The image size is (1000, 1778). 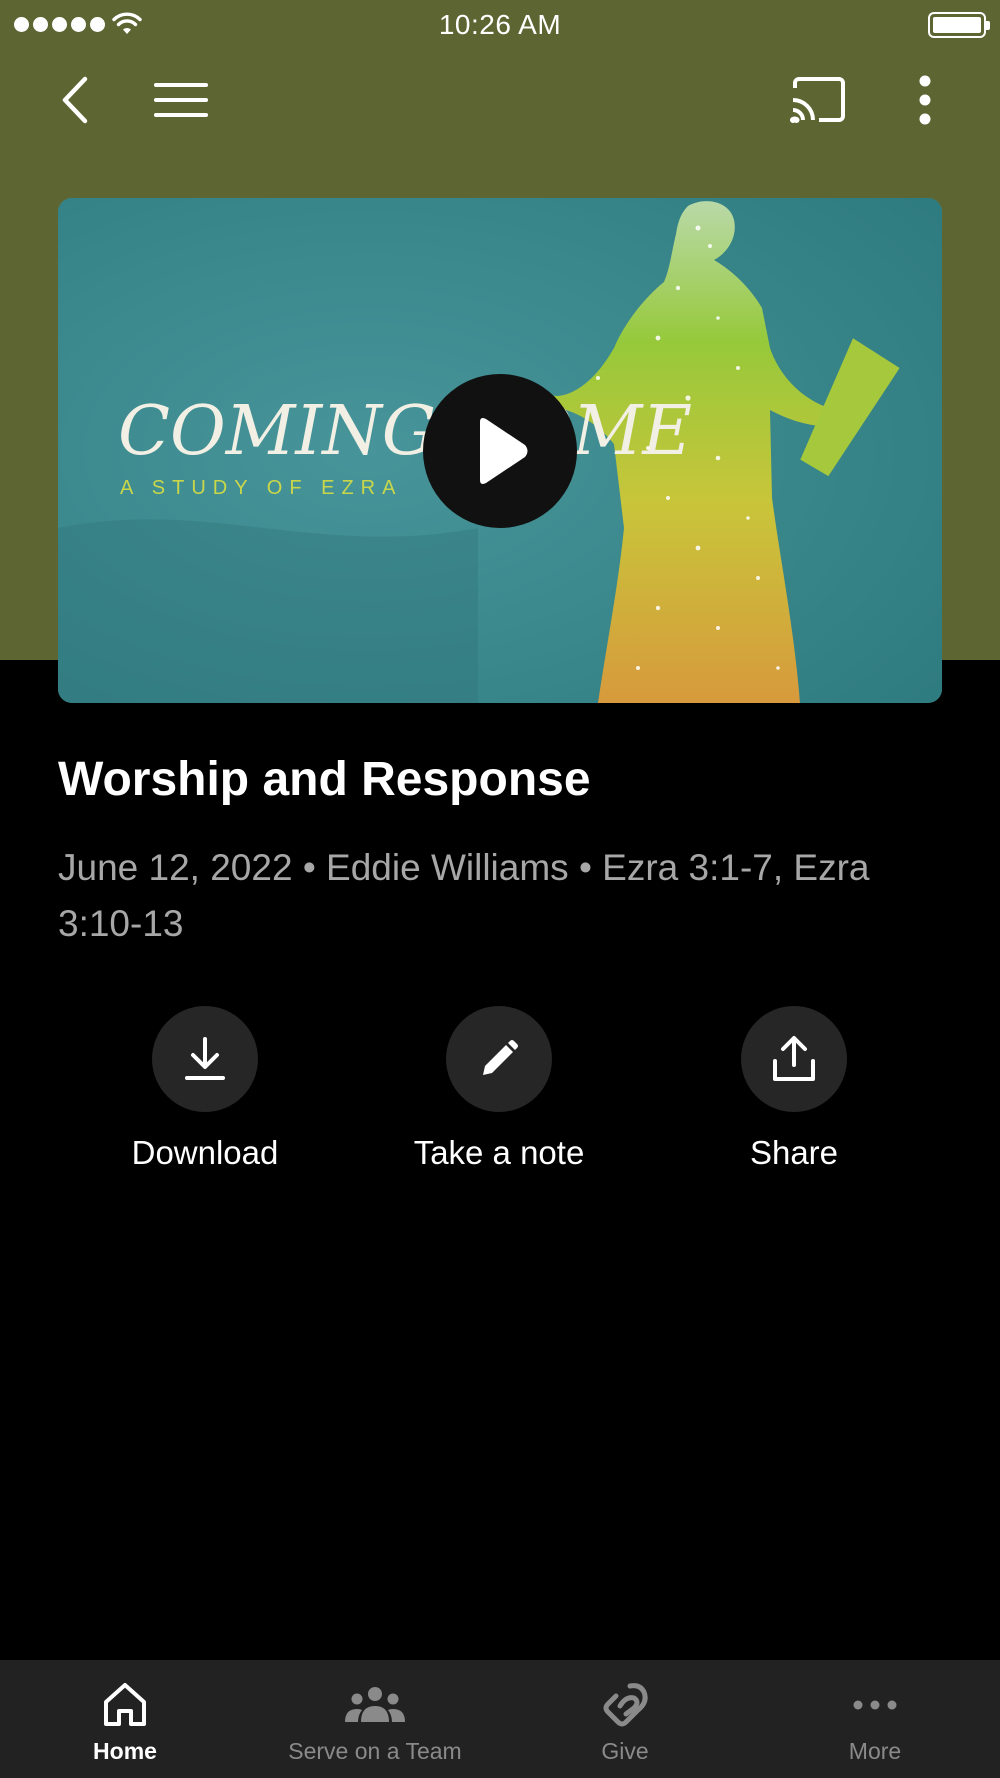 I want to click on tab-give: Give, so click(x=625, y=1719).